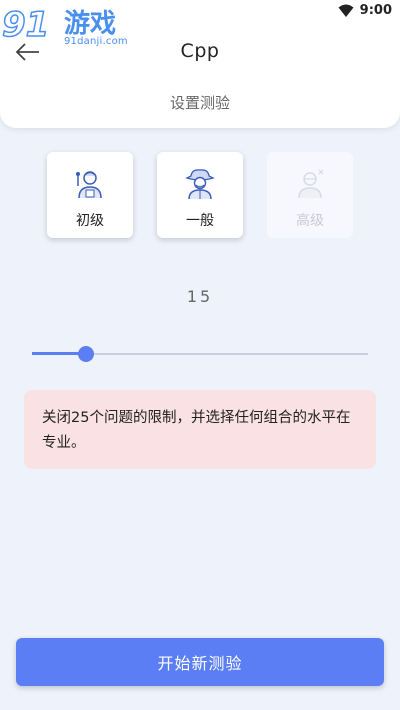  Describe the element at coordinates (200, 354) in the screenshot. I see `question-count-slider` at that location.